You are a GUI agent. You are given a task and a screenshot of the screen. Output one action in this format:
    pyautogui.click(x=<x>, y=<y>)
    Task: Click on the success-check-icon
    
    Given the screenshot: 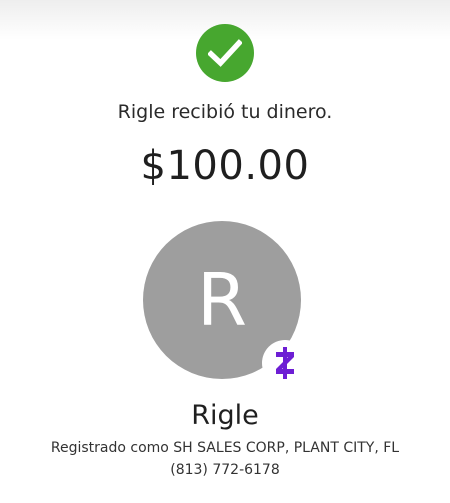 What is the action you would take?
    pyautogui.click(x=225, y=53)
    